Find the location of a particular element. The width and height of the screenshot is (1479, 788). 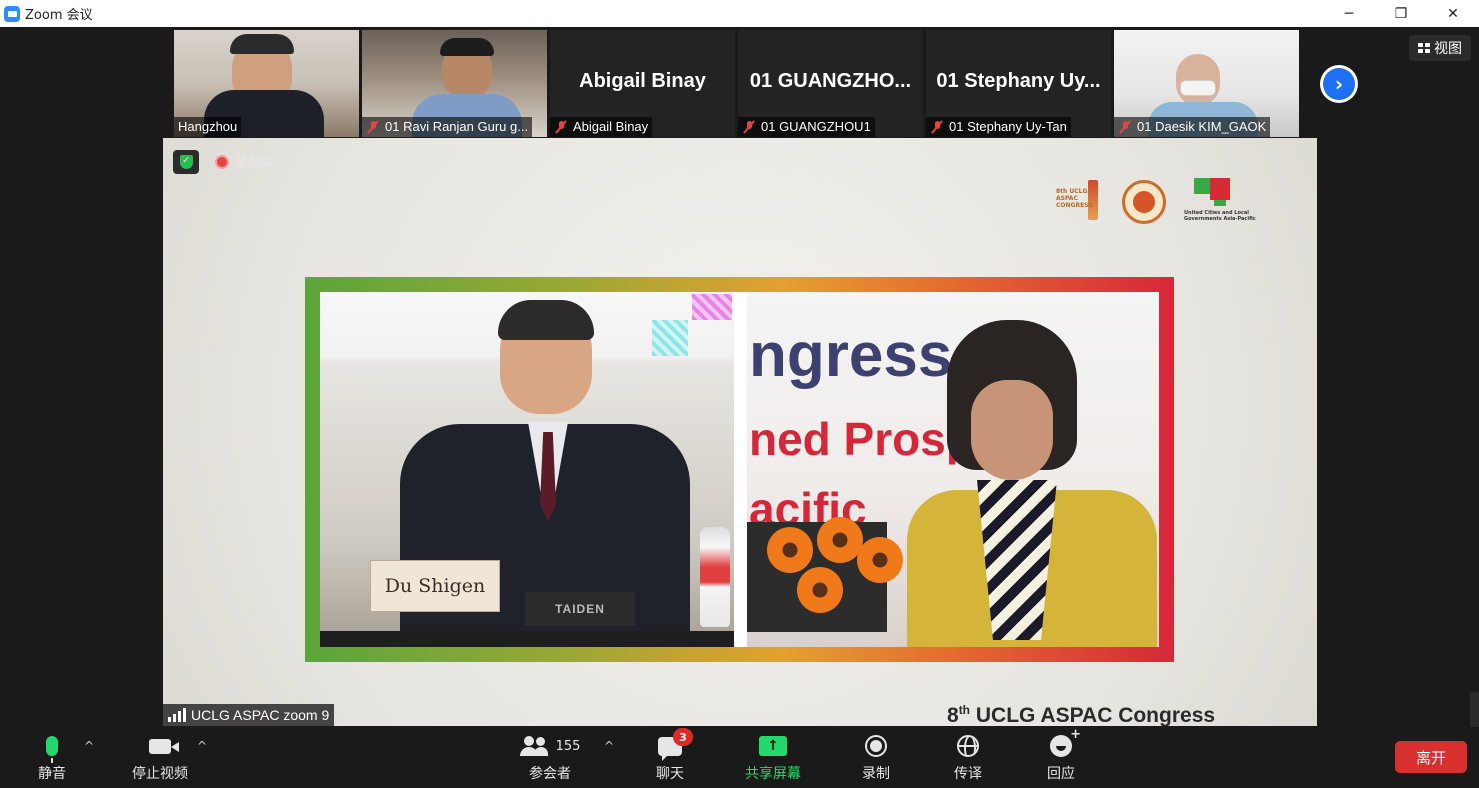

video-camera-icon is located at coordinates (164, 746).